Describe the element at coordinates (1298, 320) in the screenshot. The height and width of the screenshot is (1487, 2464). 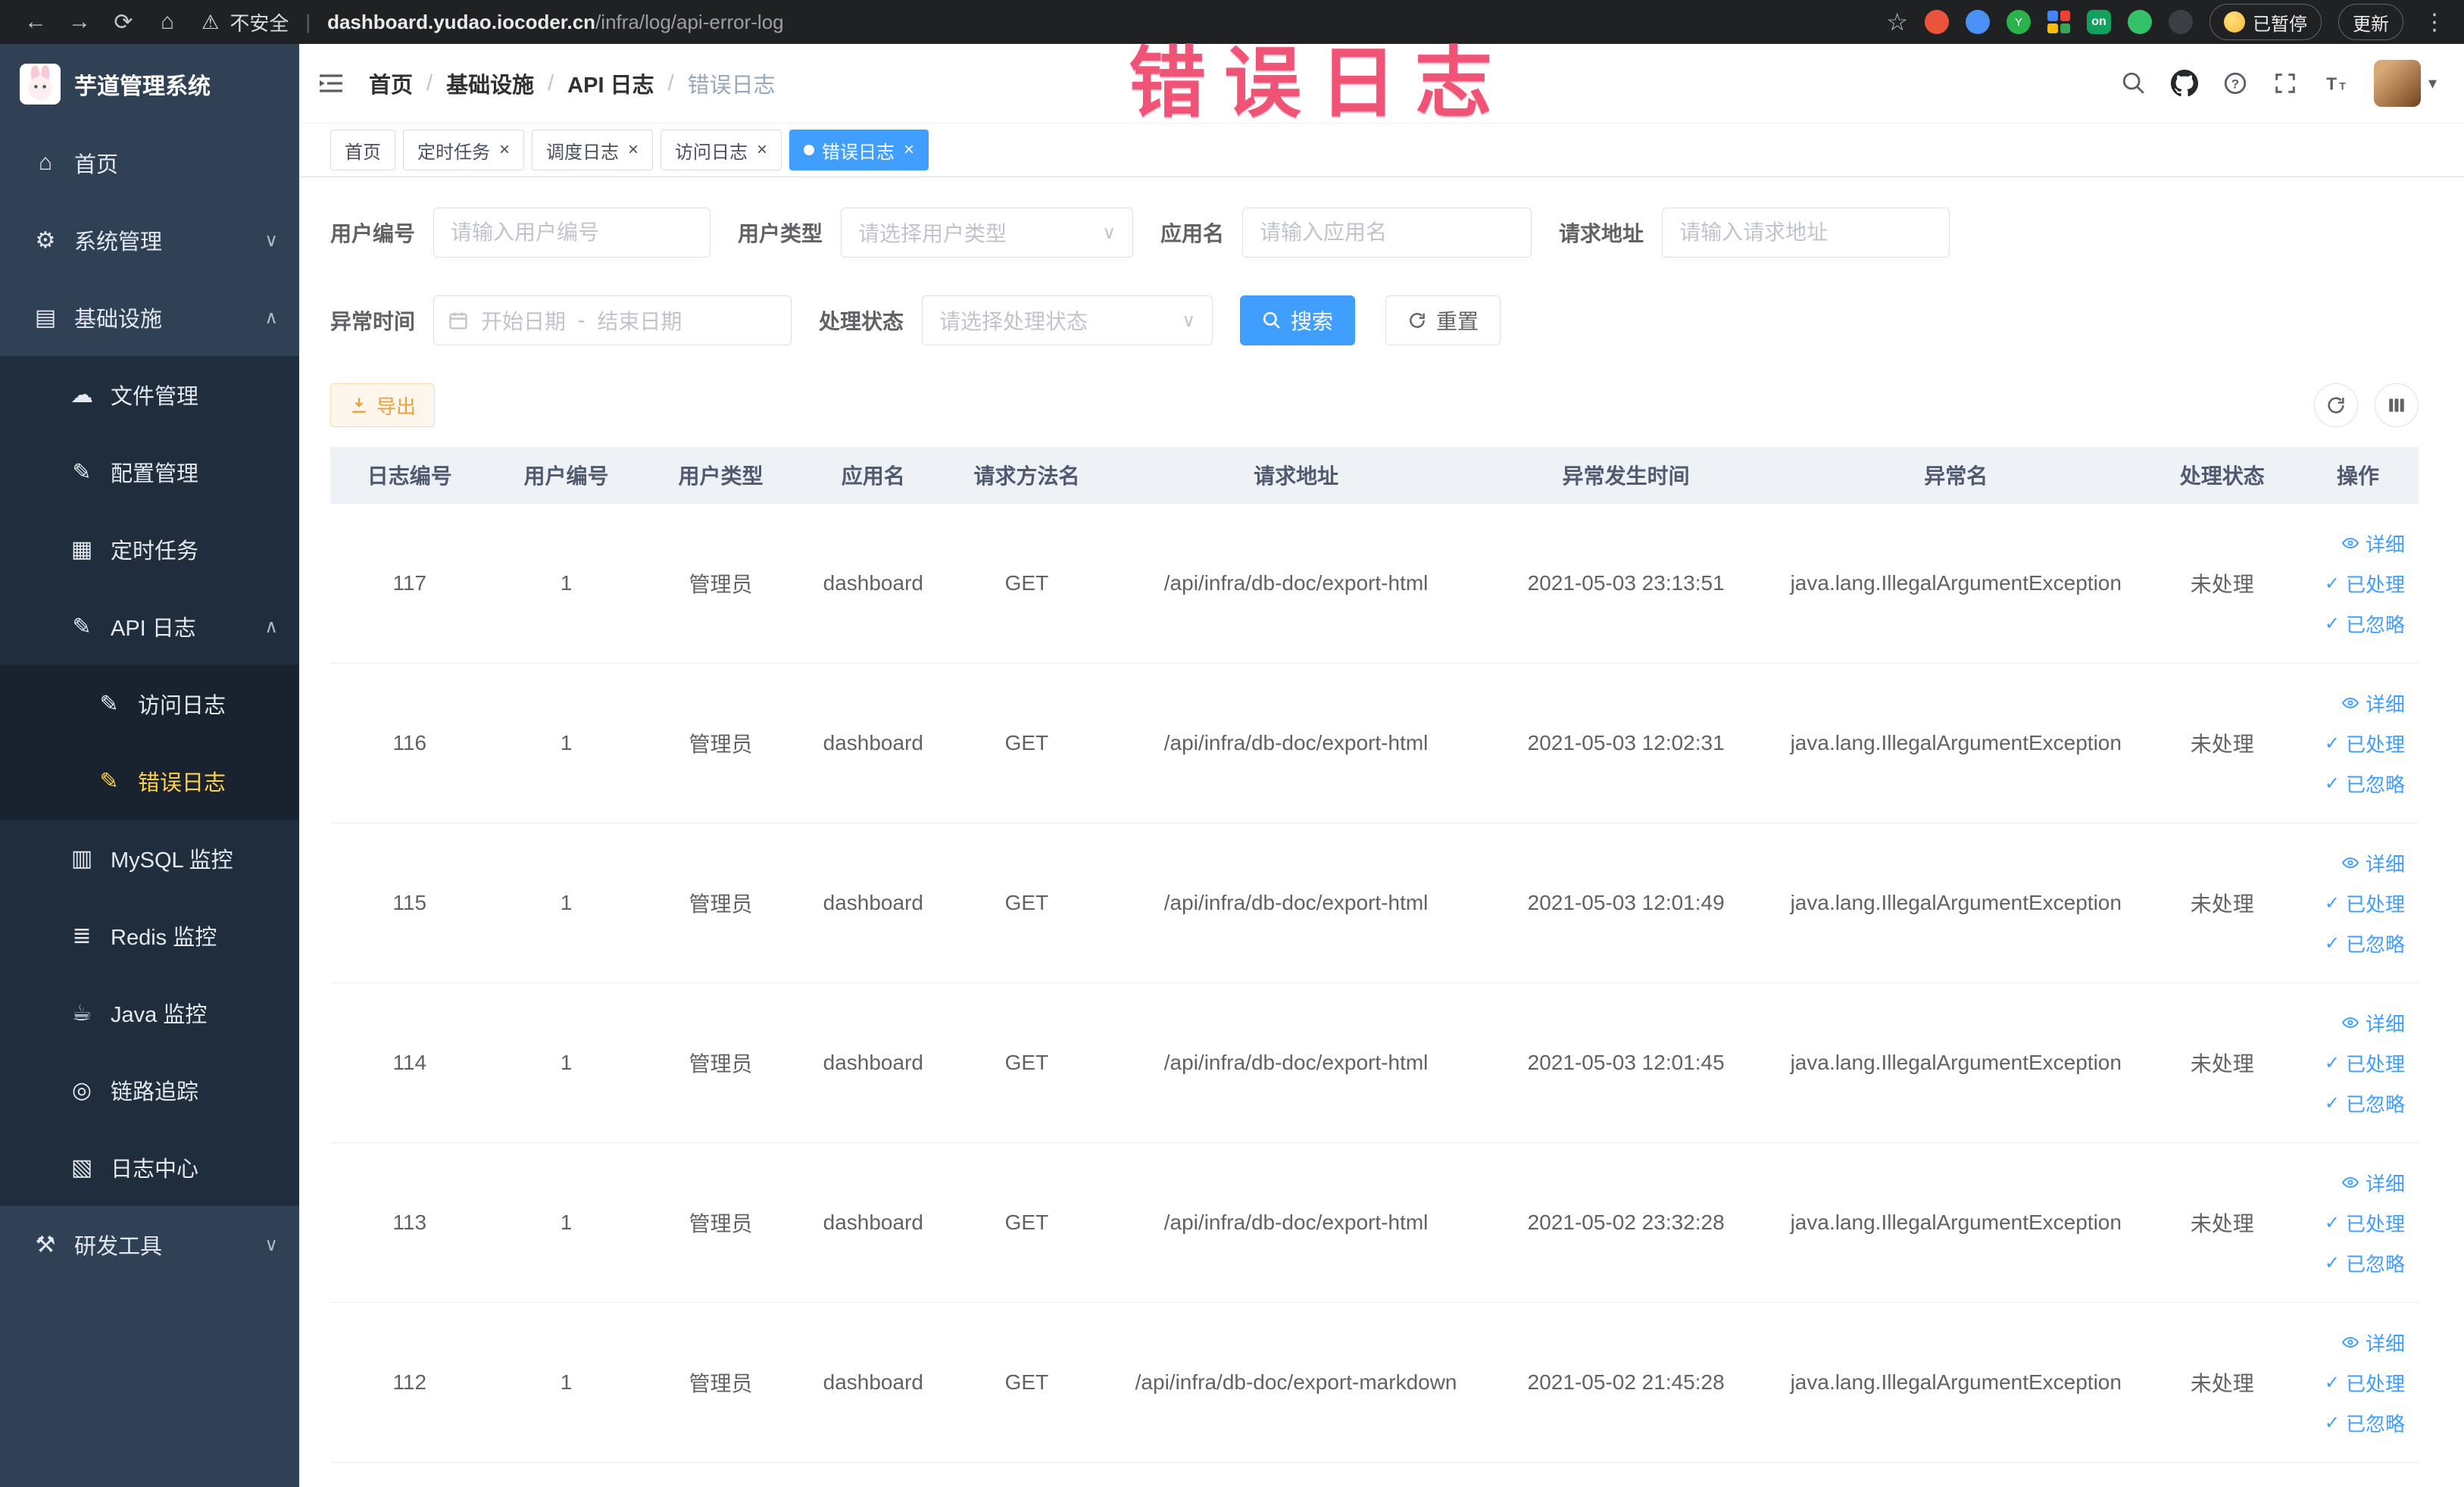
I see `search-button: 搜索` at that location.